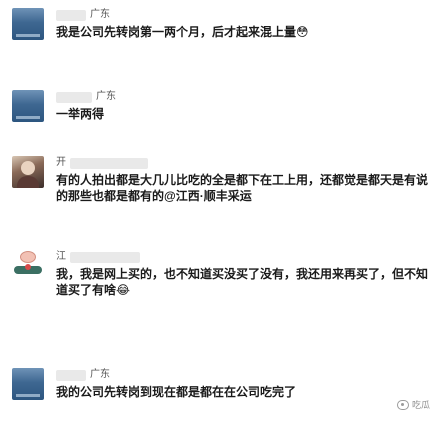 This screenshot has width=438, height=428. Describe the element at coordinates (244, 106) in the screenshot. I see `comment-body: 广东 一举两得` at that location.